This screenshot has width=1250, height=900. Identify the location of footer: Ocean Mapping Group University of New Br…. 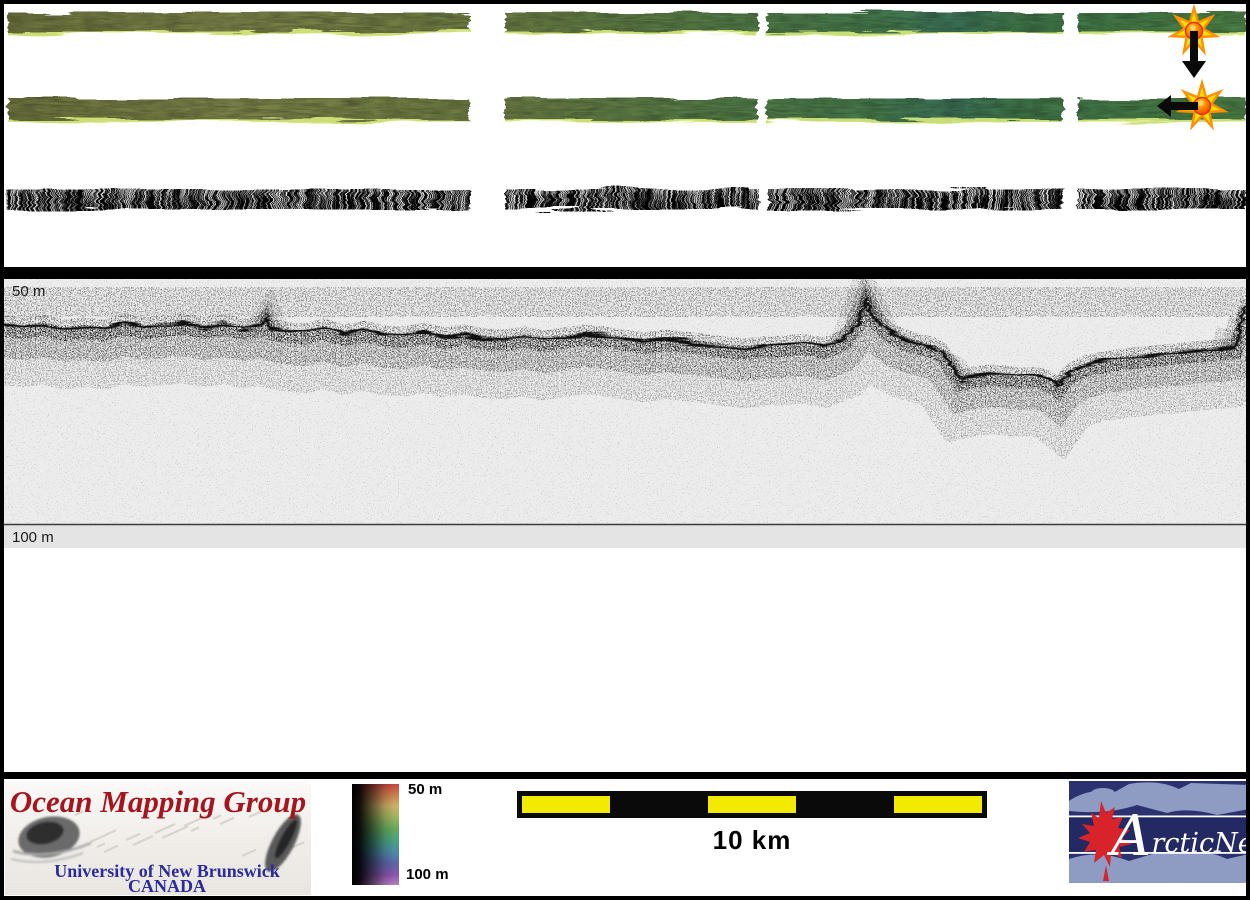
(625, 837).